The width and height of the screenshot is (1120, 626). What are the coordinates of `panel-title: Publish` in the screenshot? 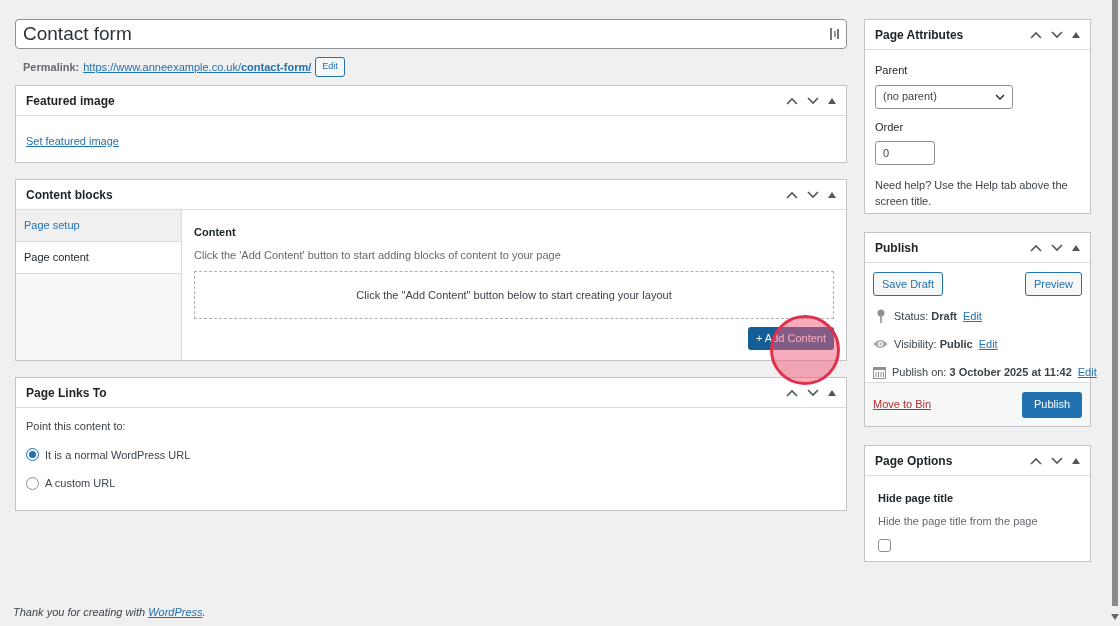 It's located at (897, 248).